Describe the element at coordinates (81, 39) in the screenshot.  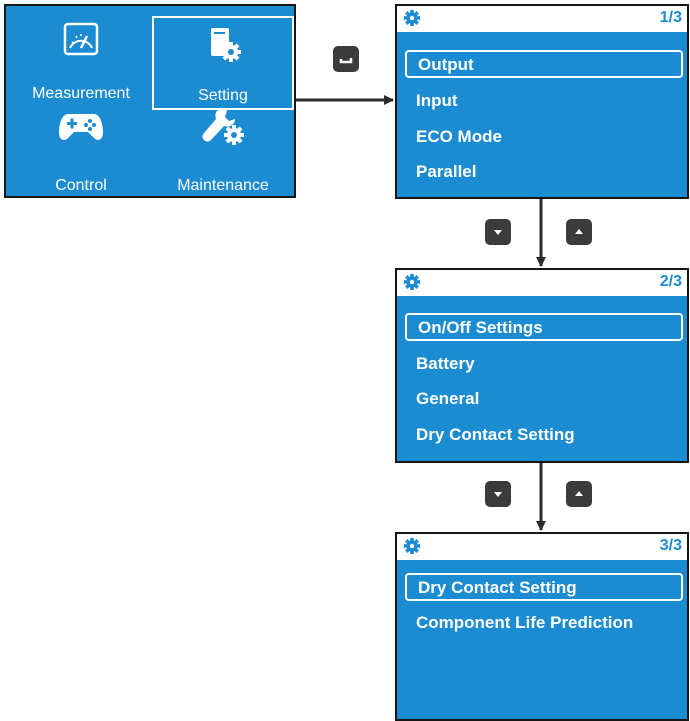
I see `gauge-icon` at that location.